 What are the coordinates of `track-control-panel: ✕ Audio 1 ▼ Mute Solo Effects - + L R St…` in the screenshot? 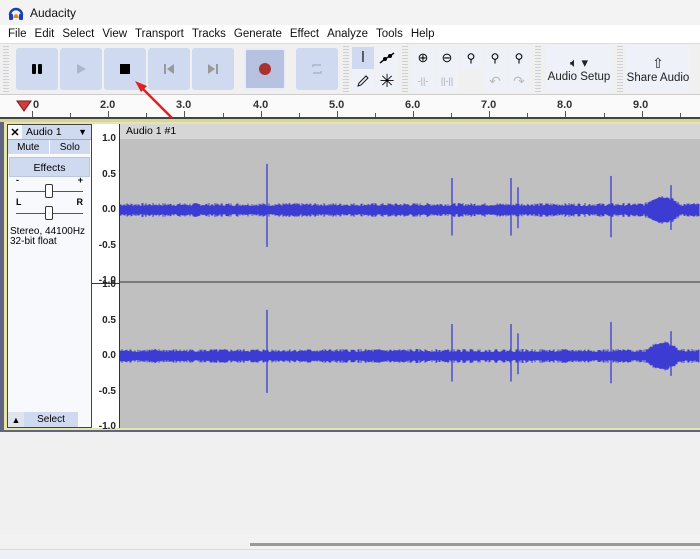 It's located at (49, 276).